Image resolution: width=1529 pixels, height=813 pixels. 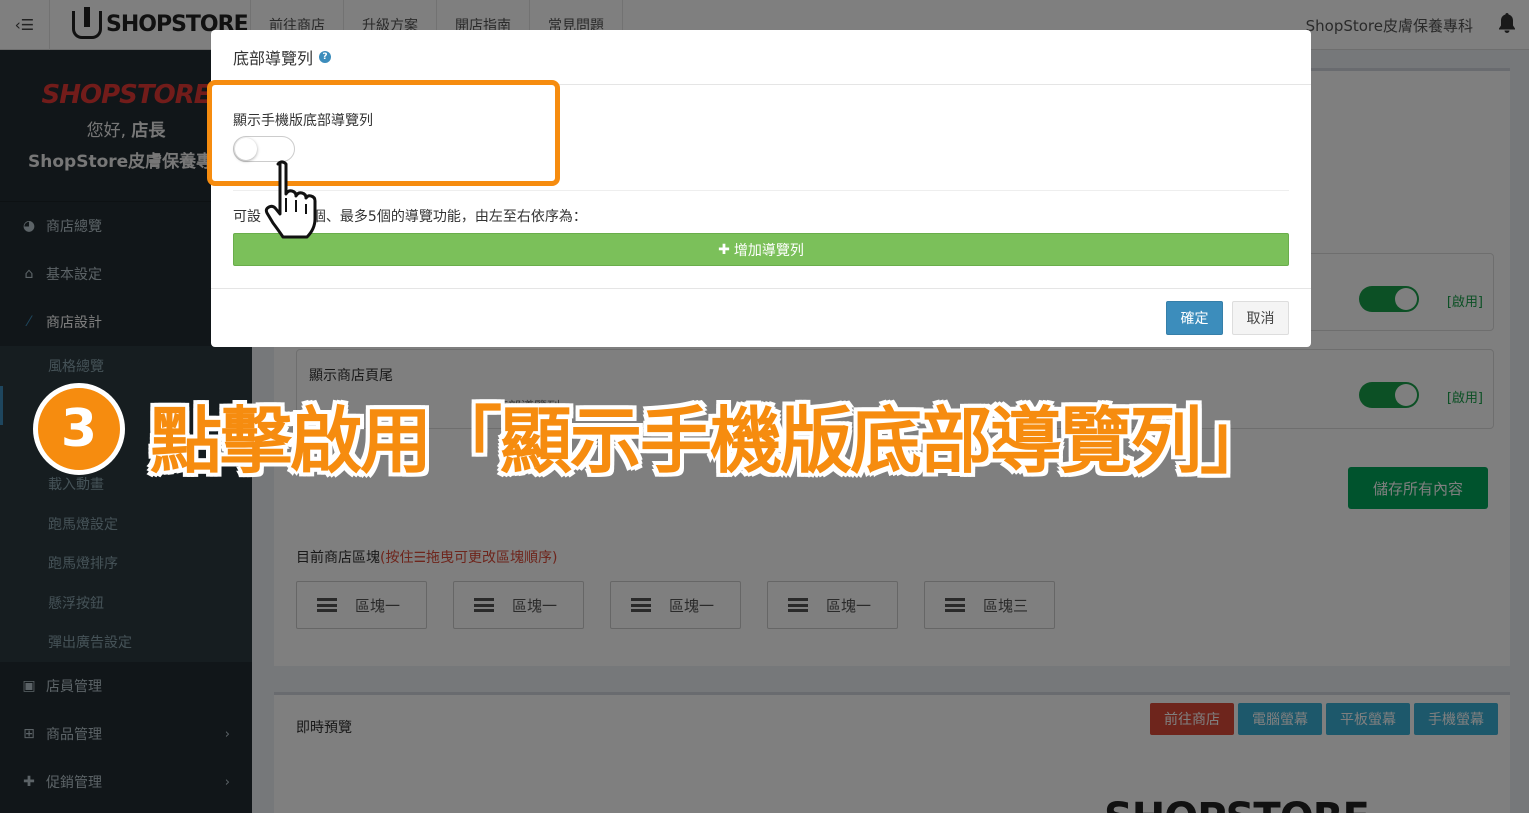 What do you see at coordinates (761, 57) in the screenshot?
I see `modal-header: 底部導覽列 ?` at bounding box center [761, 57].